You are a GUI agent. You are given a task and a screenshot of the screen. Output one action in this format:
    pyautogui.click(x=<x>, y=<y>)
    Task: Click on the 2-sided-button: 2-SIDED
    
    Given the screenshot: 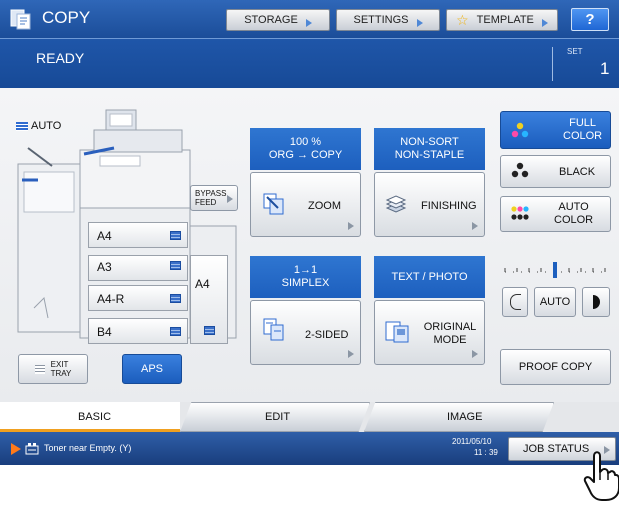 What is the action you would take?
    pyautogui.click(x=305, y=332)
    